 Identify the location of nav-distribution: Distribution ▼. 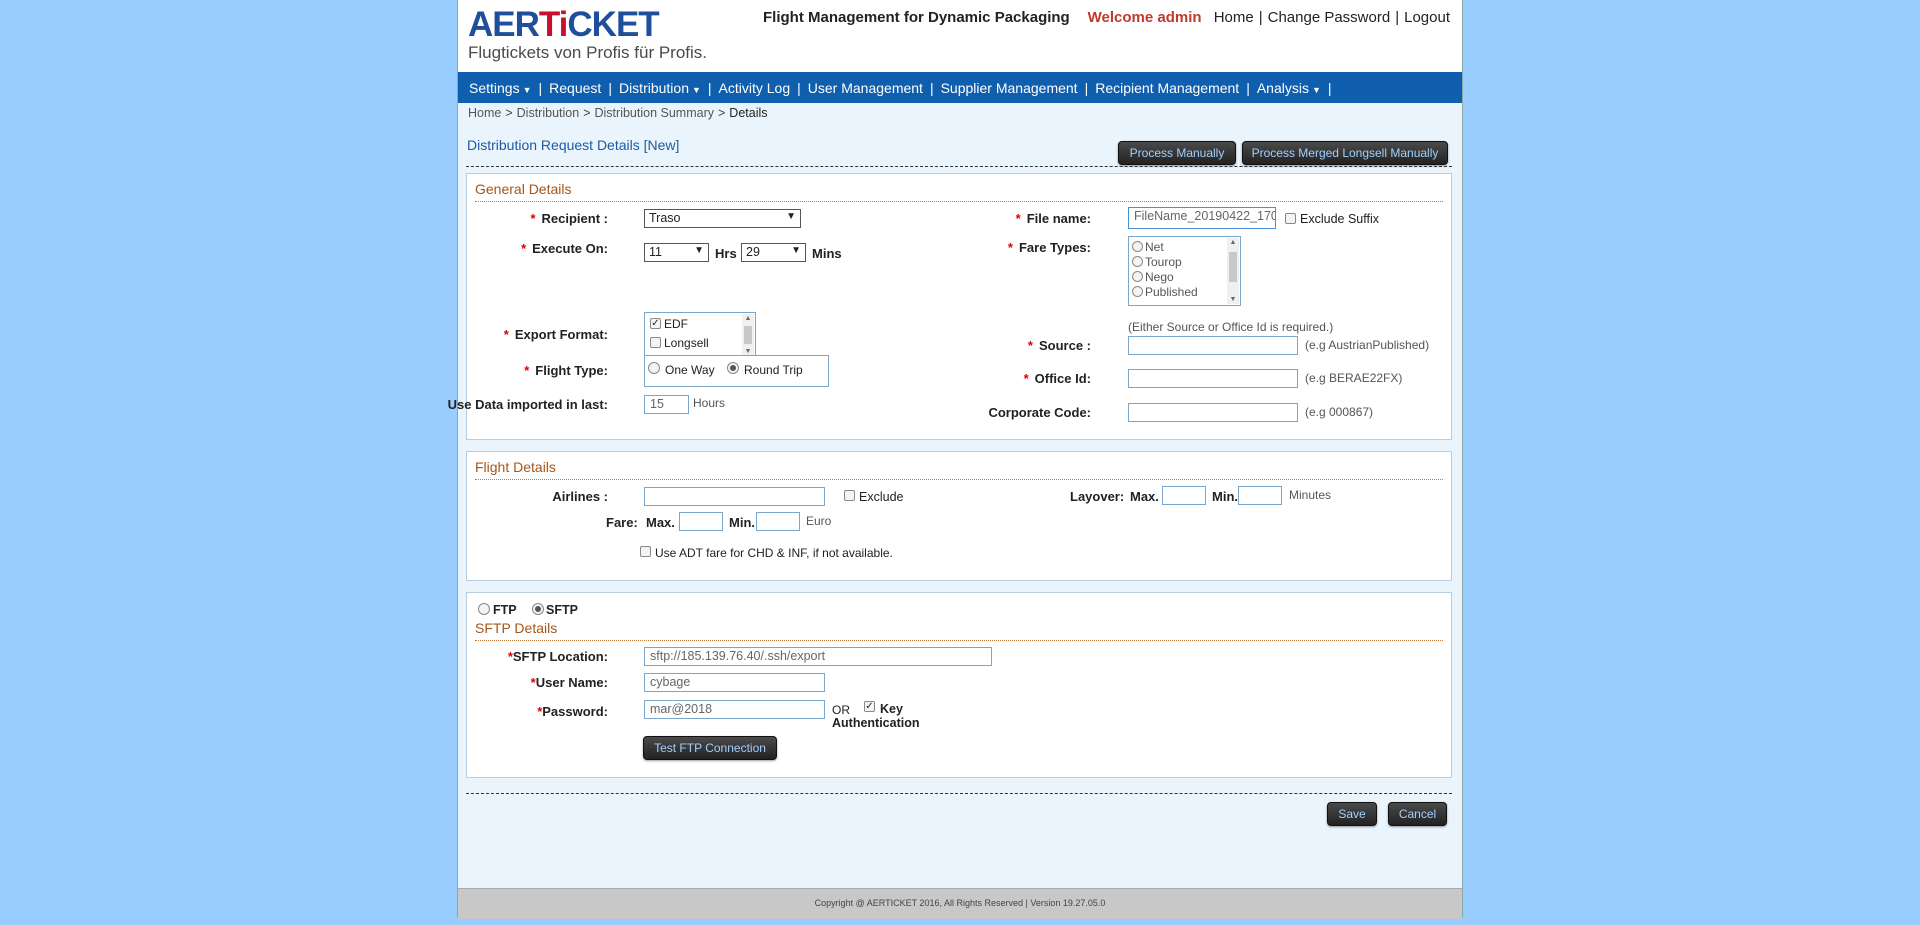
(660, 88).